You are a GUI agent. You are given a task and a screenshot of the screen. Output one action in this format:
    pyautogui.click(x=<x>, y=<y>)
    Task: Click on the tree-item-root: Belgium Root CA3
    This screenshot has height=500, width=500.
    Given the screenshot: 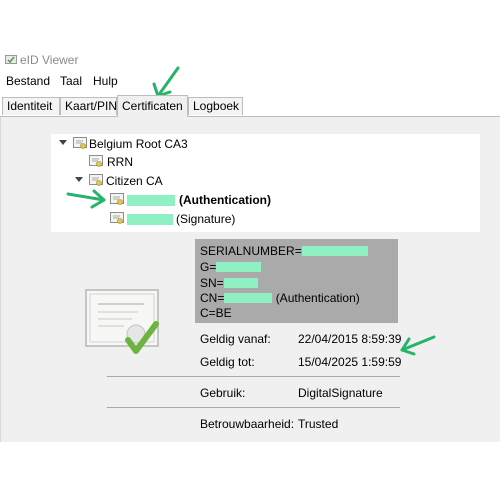 What is the action you would take?
    pyautogui.click(x=179, y=145)
    